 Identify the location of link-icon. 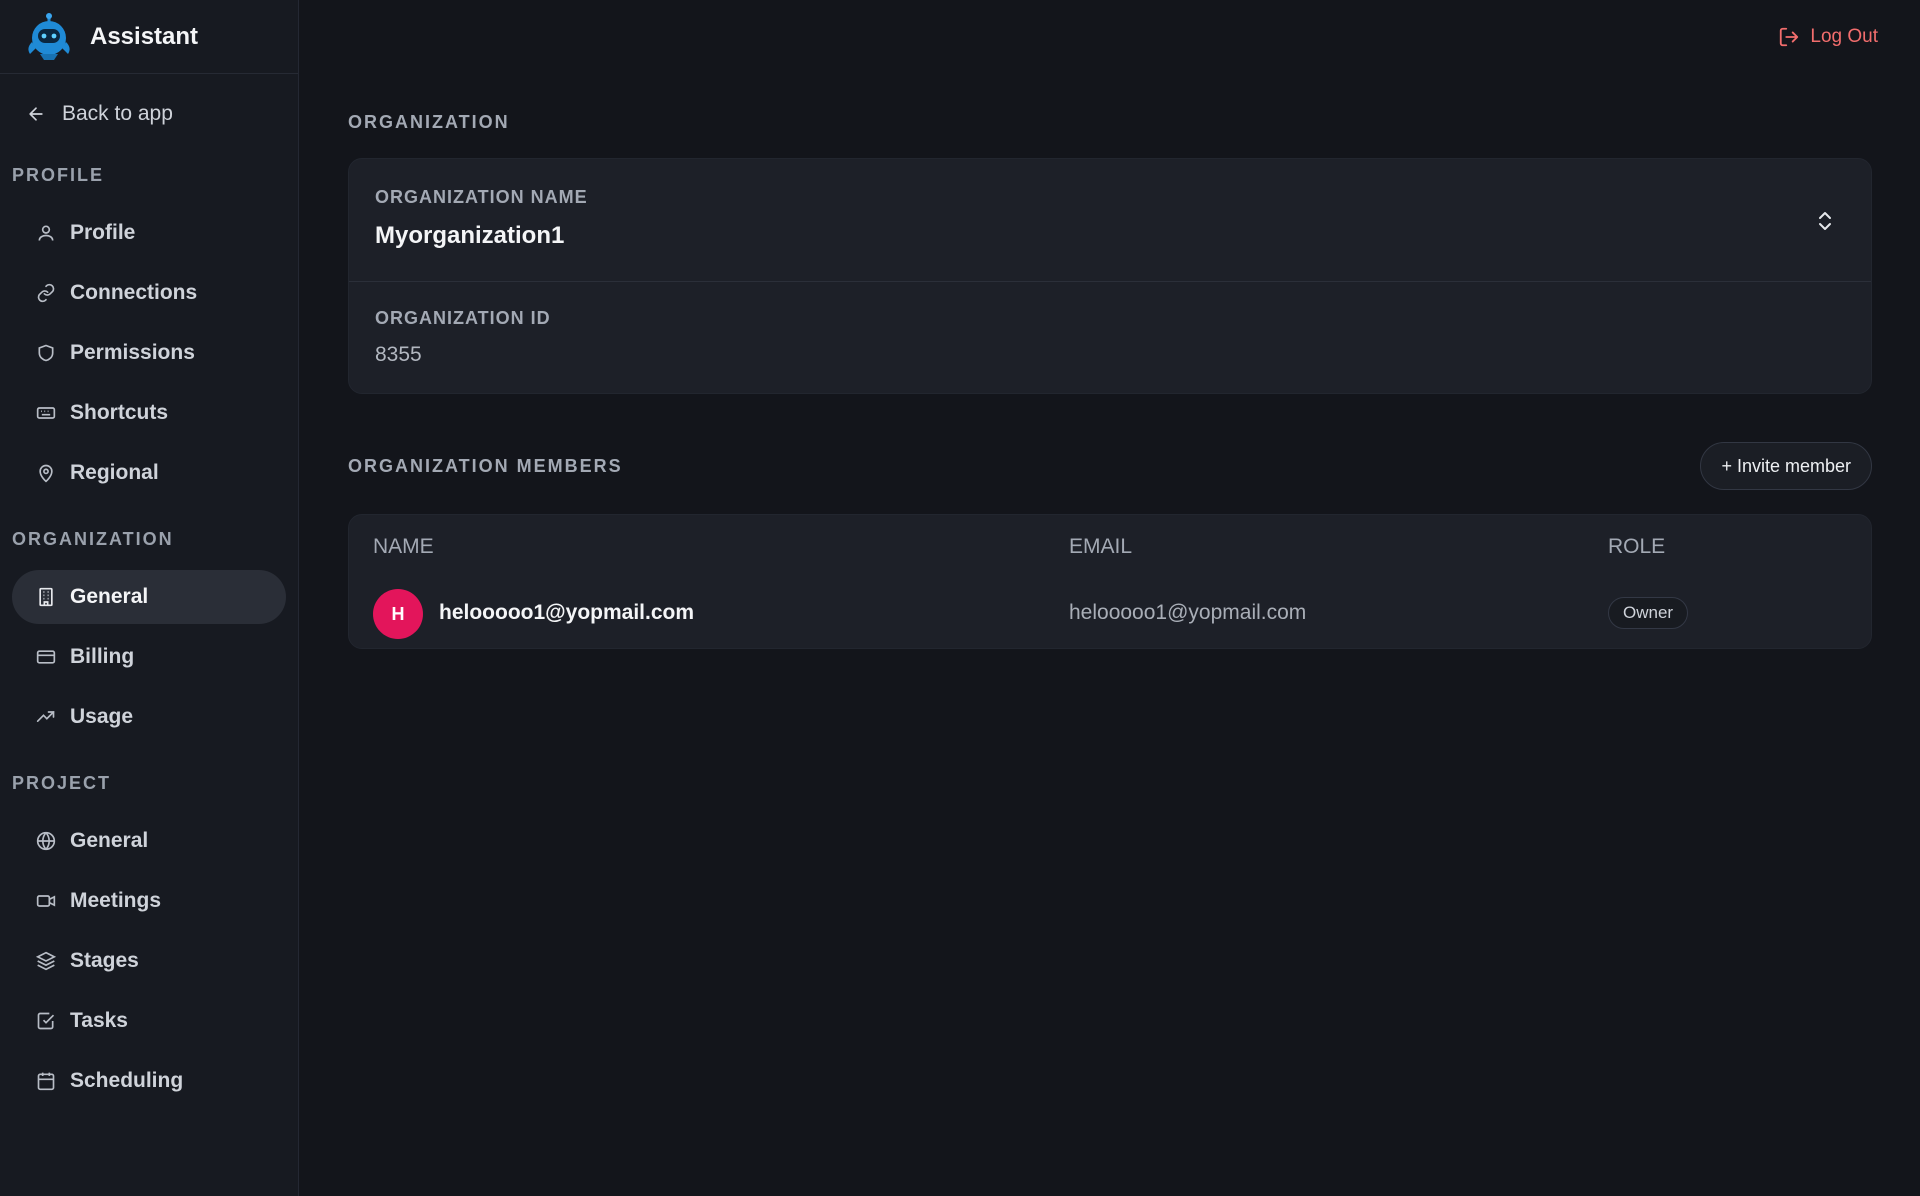
(46, 293).